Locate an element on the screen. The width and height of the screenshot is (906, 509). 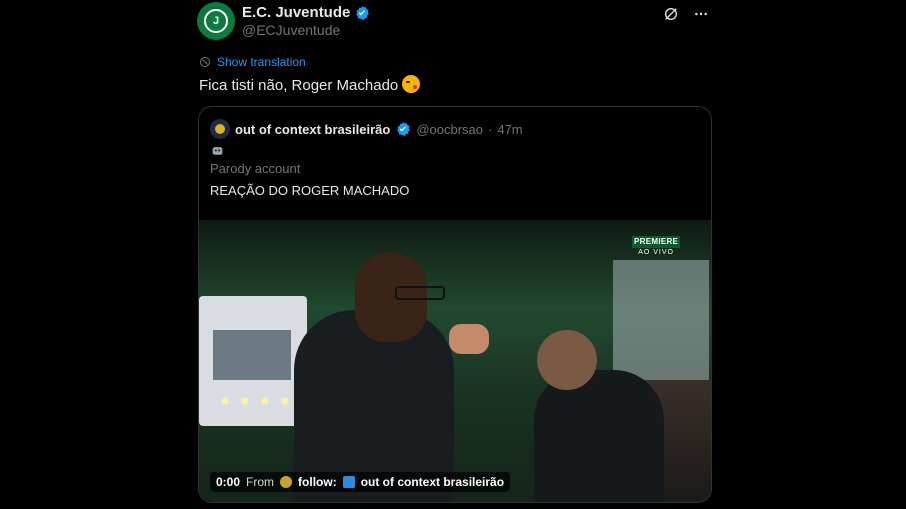
kiss-face-emoji-icon is located at coordinates (411, 84).